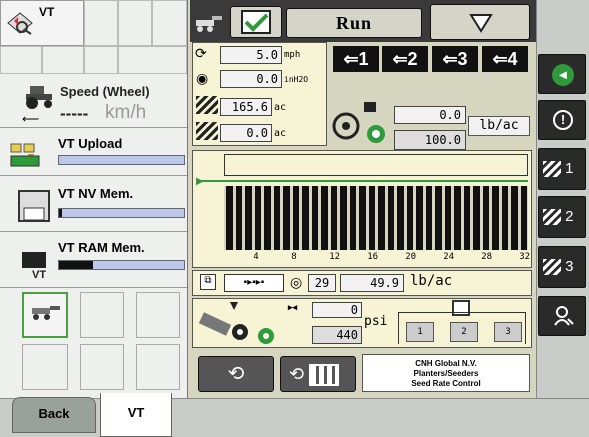 The width and height of the screenshot is (589, 437). Describe the element at coordinates (93, 152) in the screenshot. I see `vt-upload-widget: VT Upload` at that location.